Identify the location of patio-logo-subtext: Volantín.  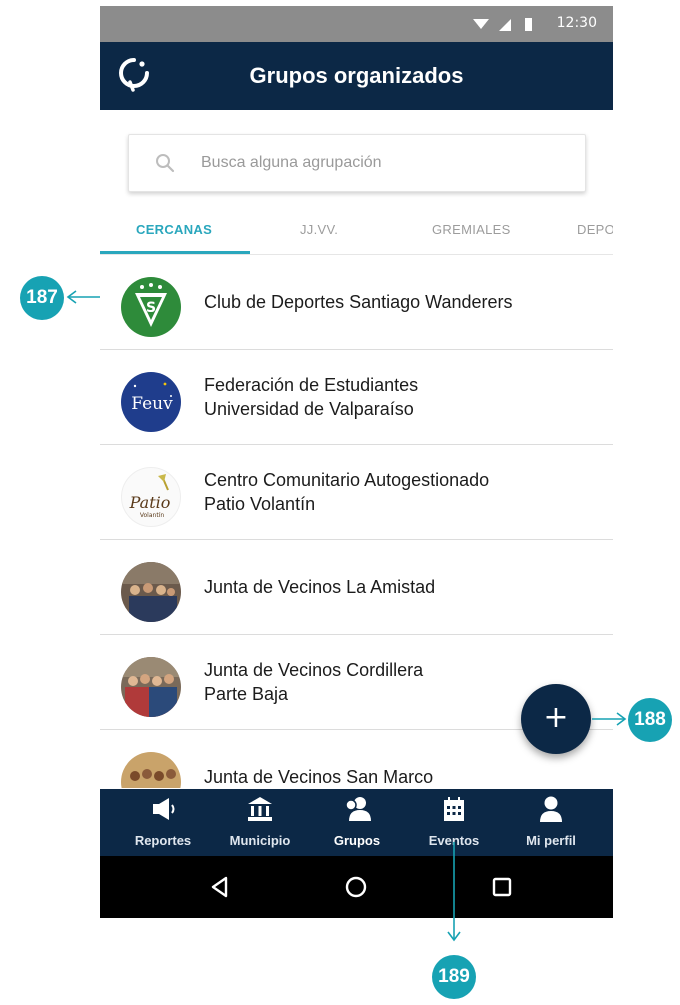
(152, 515).